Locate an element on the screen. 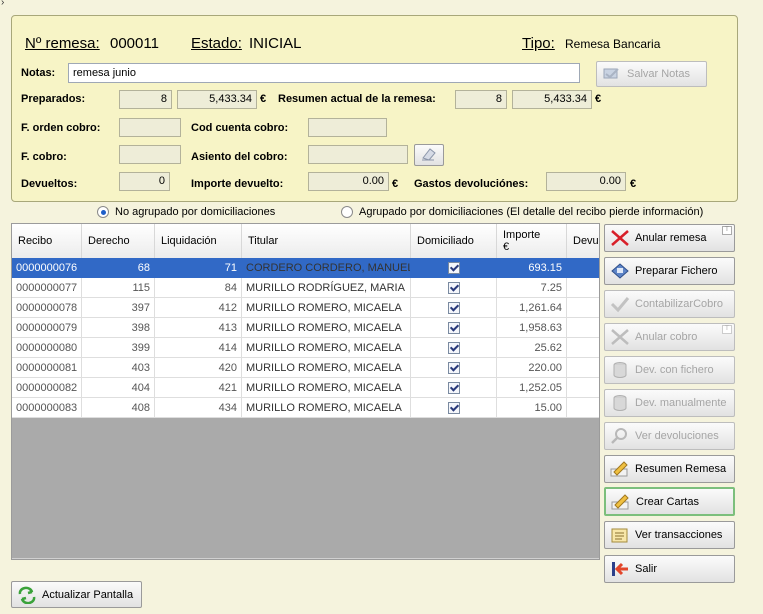  dev-manualmente-label: Dev. manualmente is located at coordinates (681, 403).